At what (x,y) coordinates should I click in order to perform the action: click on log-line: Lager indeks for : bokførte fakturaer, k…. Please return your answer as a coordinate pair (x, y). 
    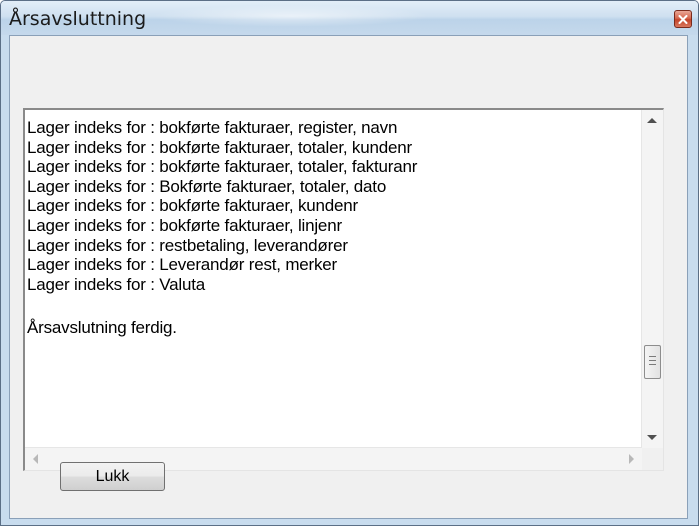
    Looking at the image, I should click on (192, 206).